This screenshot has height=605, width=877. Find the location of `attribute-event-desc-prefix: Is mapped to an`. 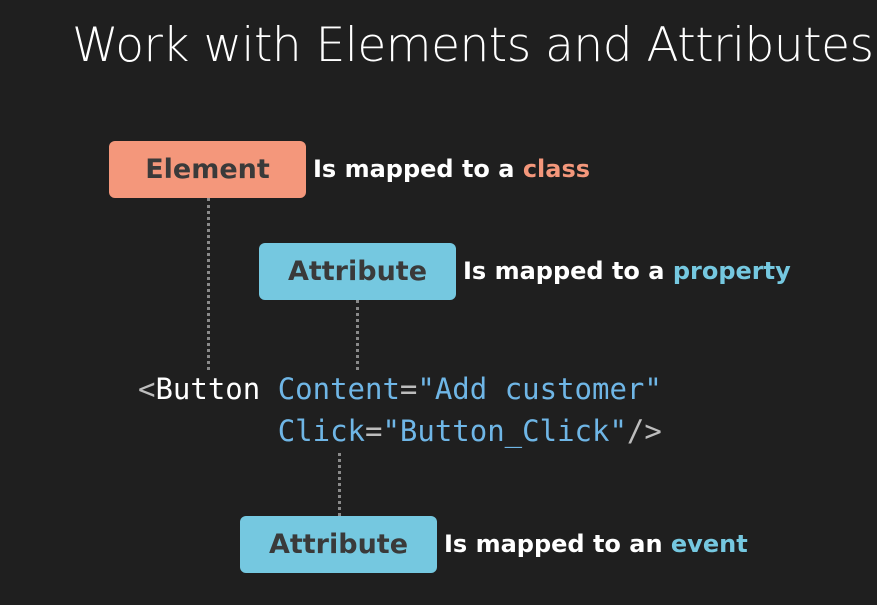

attribute-event-desc-prefix: Is mapped to an is located at coordinates (557, 544).